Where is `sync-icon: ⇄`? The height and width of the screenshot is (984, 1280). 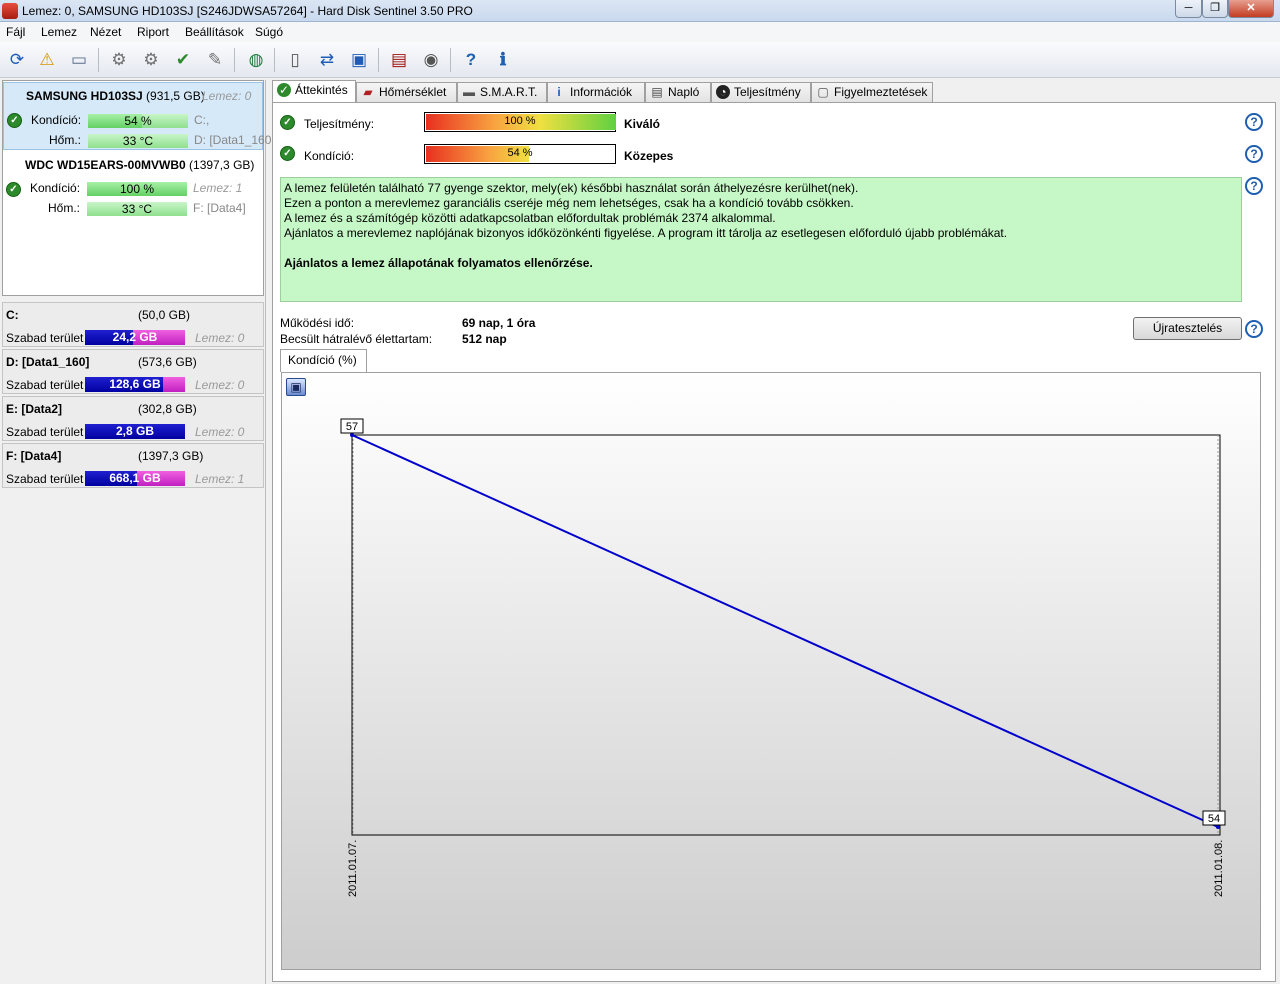
sync-icon: ⇄ is located at coordinates (327, 60).